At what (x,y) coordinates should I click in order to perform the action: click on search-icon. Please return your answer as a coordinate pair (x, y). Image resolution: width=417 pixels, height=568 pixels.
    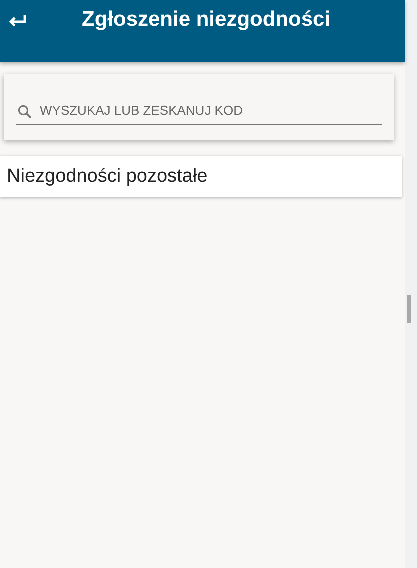
    Looking at the image, I should click on (25, 112).